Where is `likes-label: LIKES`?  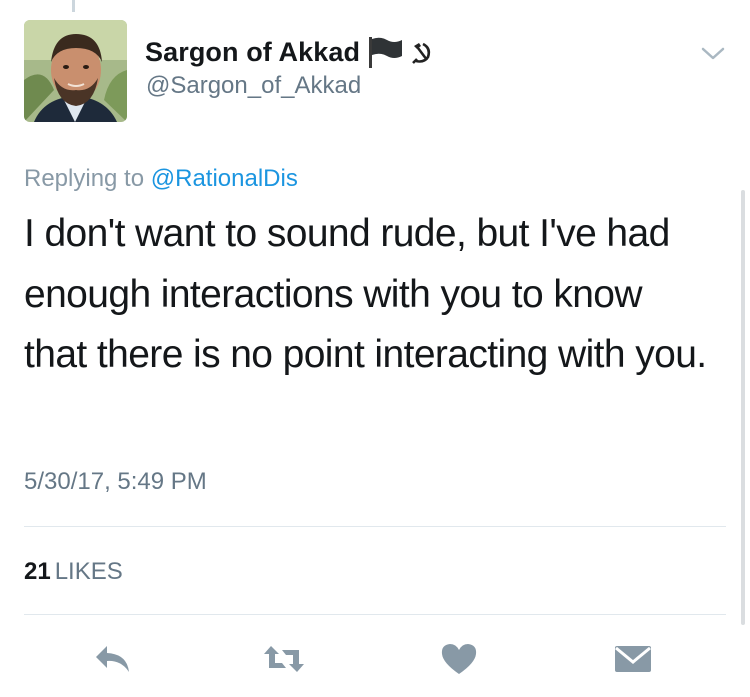 likes-label: LIKES is located at coordinates (88, 571).